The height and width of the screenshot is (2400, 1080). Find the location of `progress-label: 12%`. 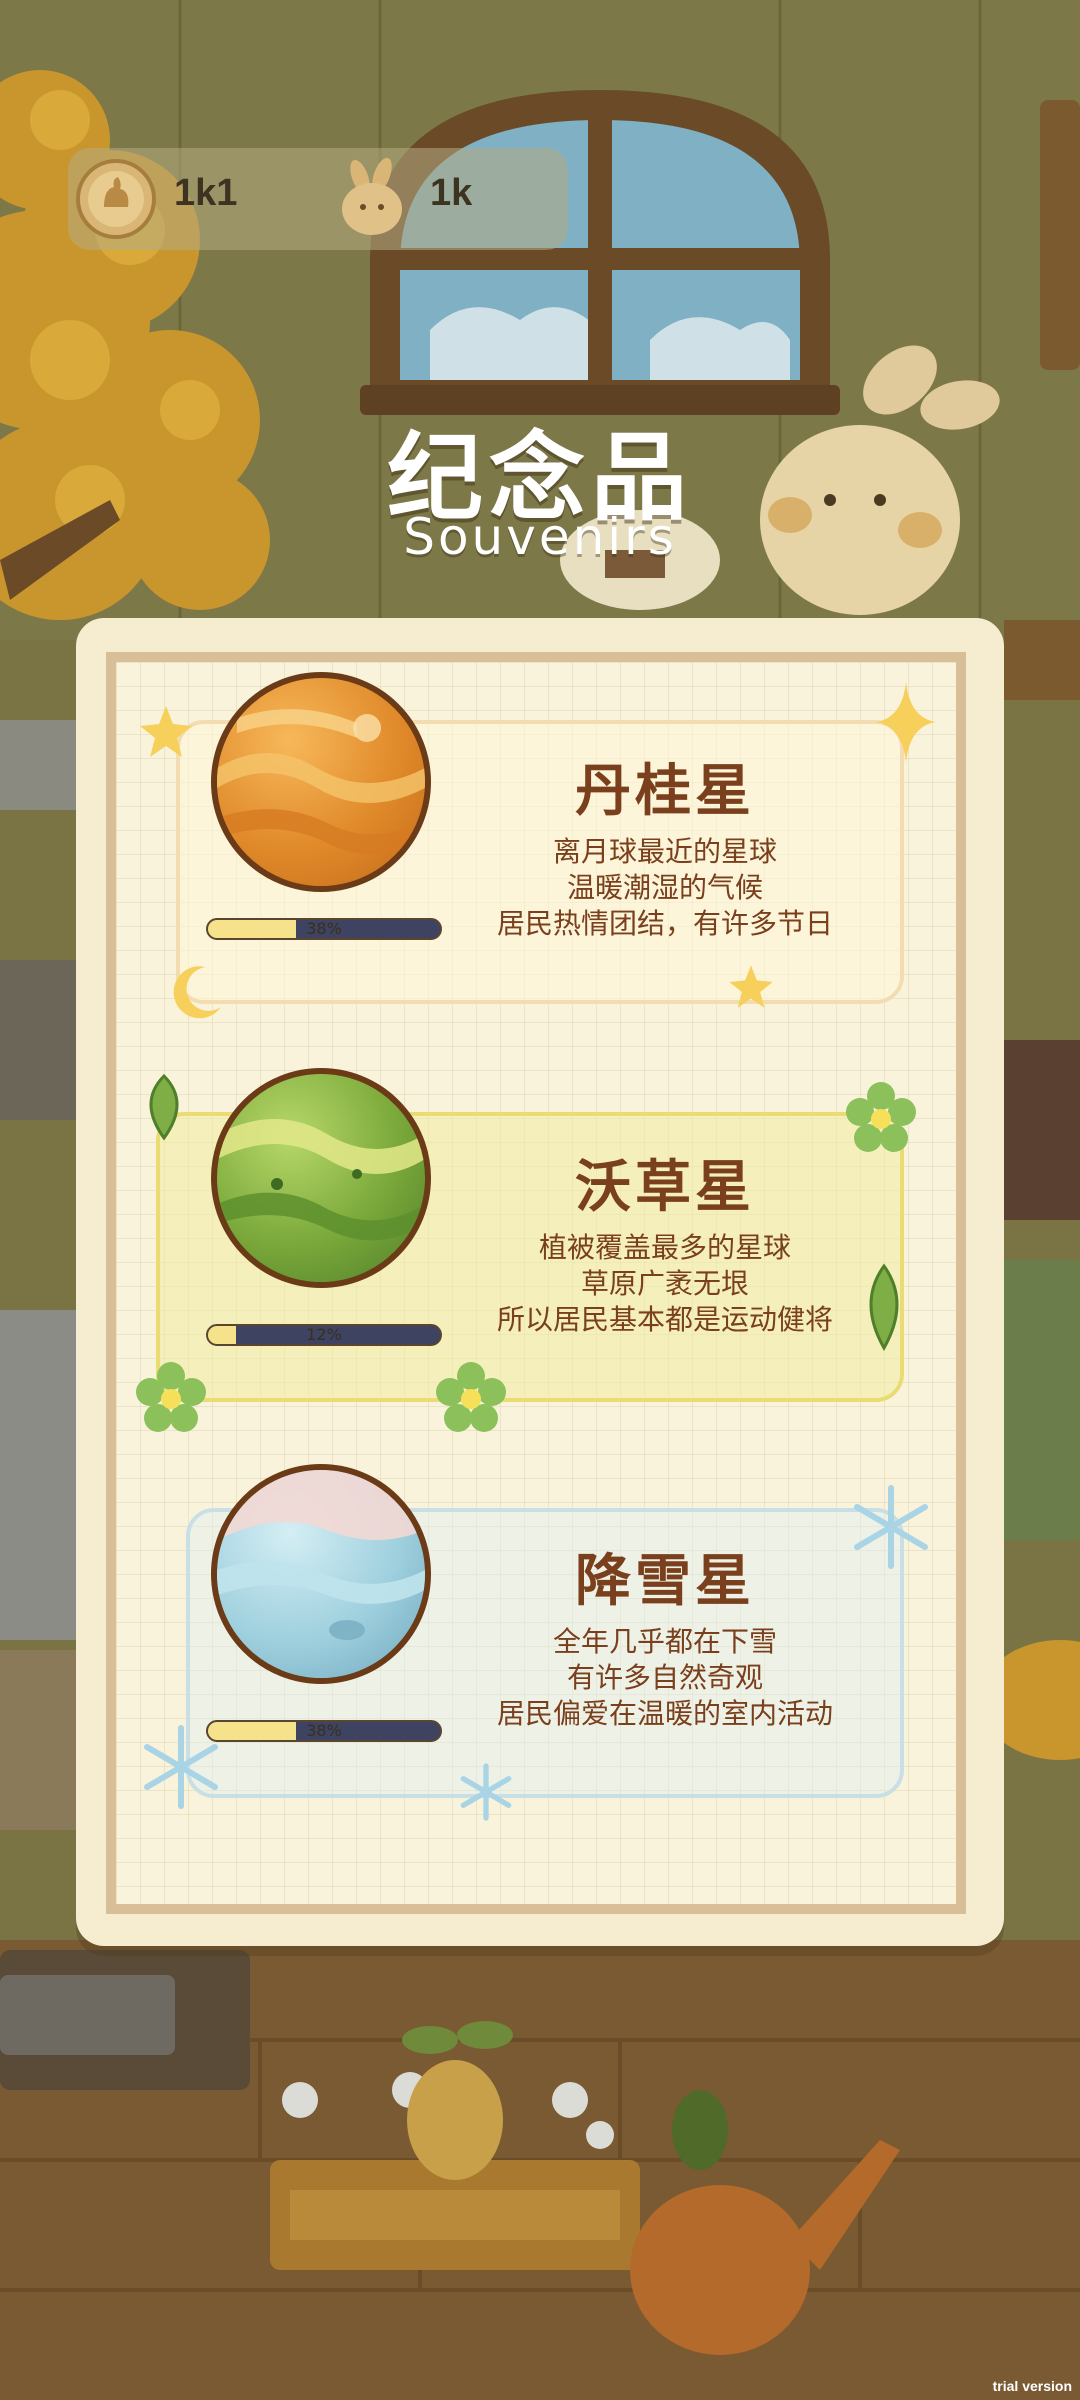

progress-label: 12% is located at coordinates (324, 1334).